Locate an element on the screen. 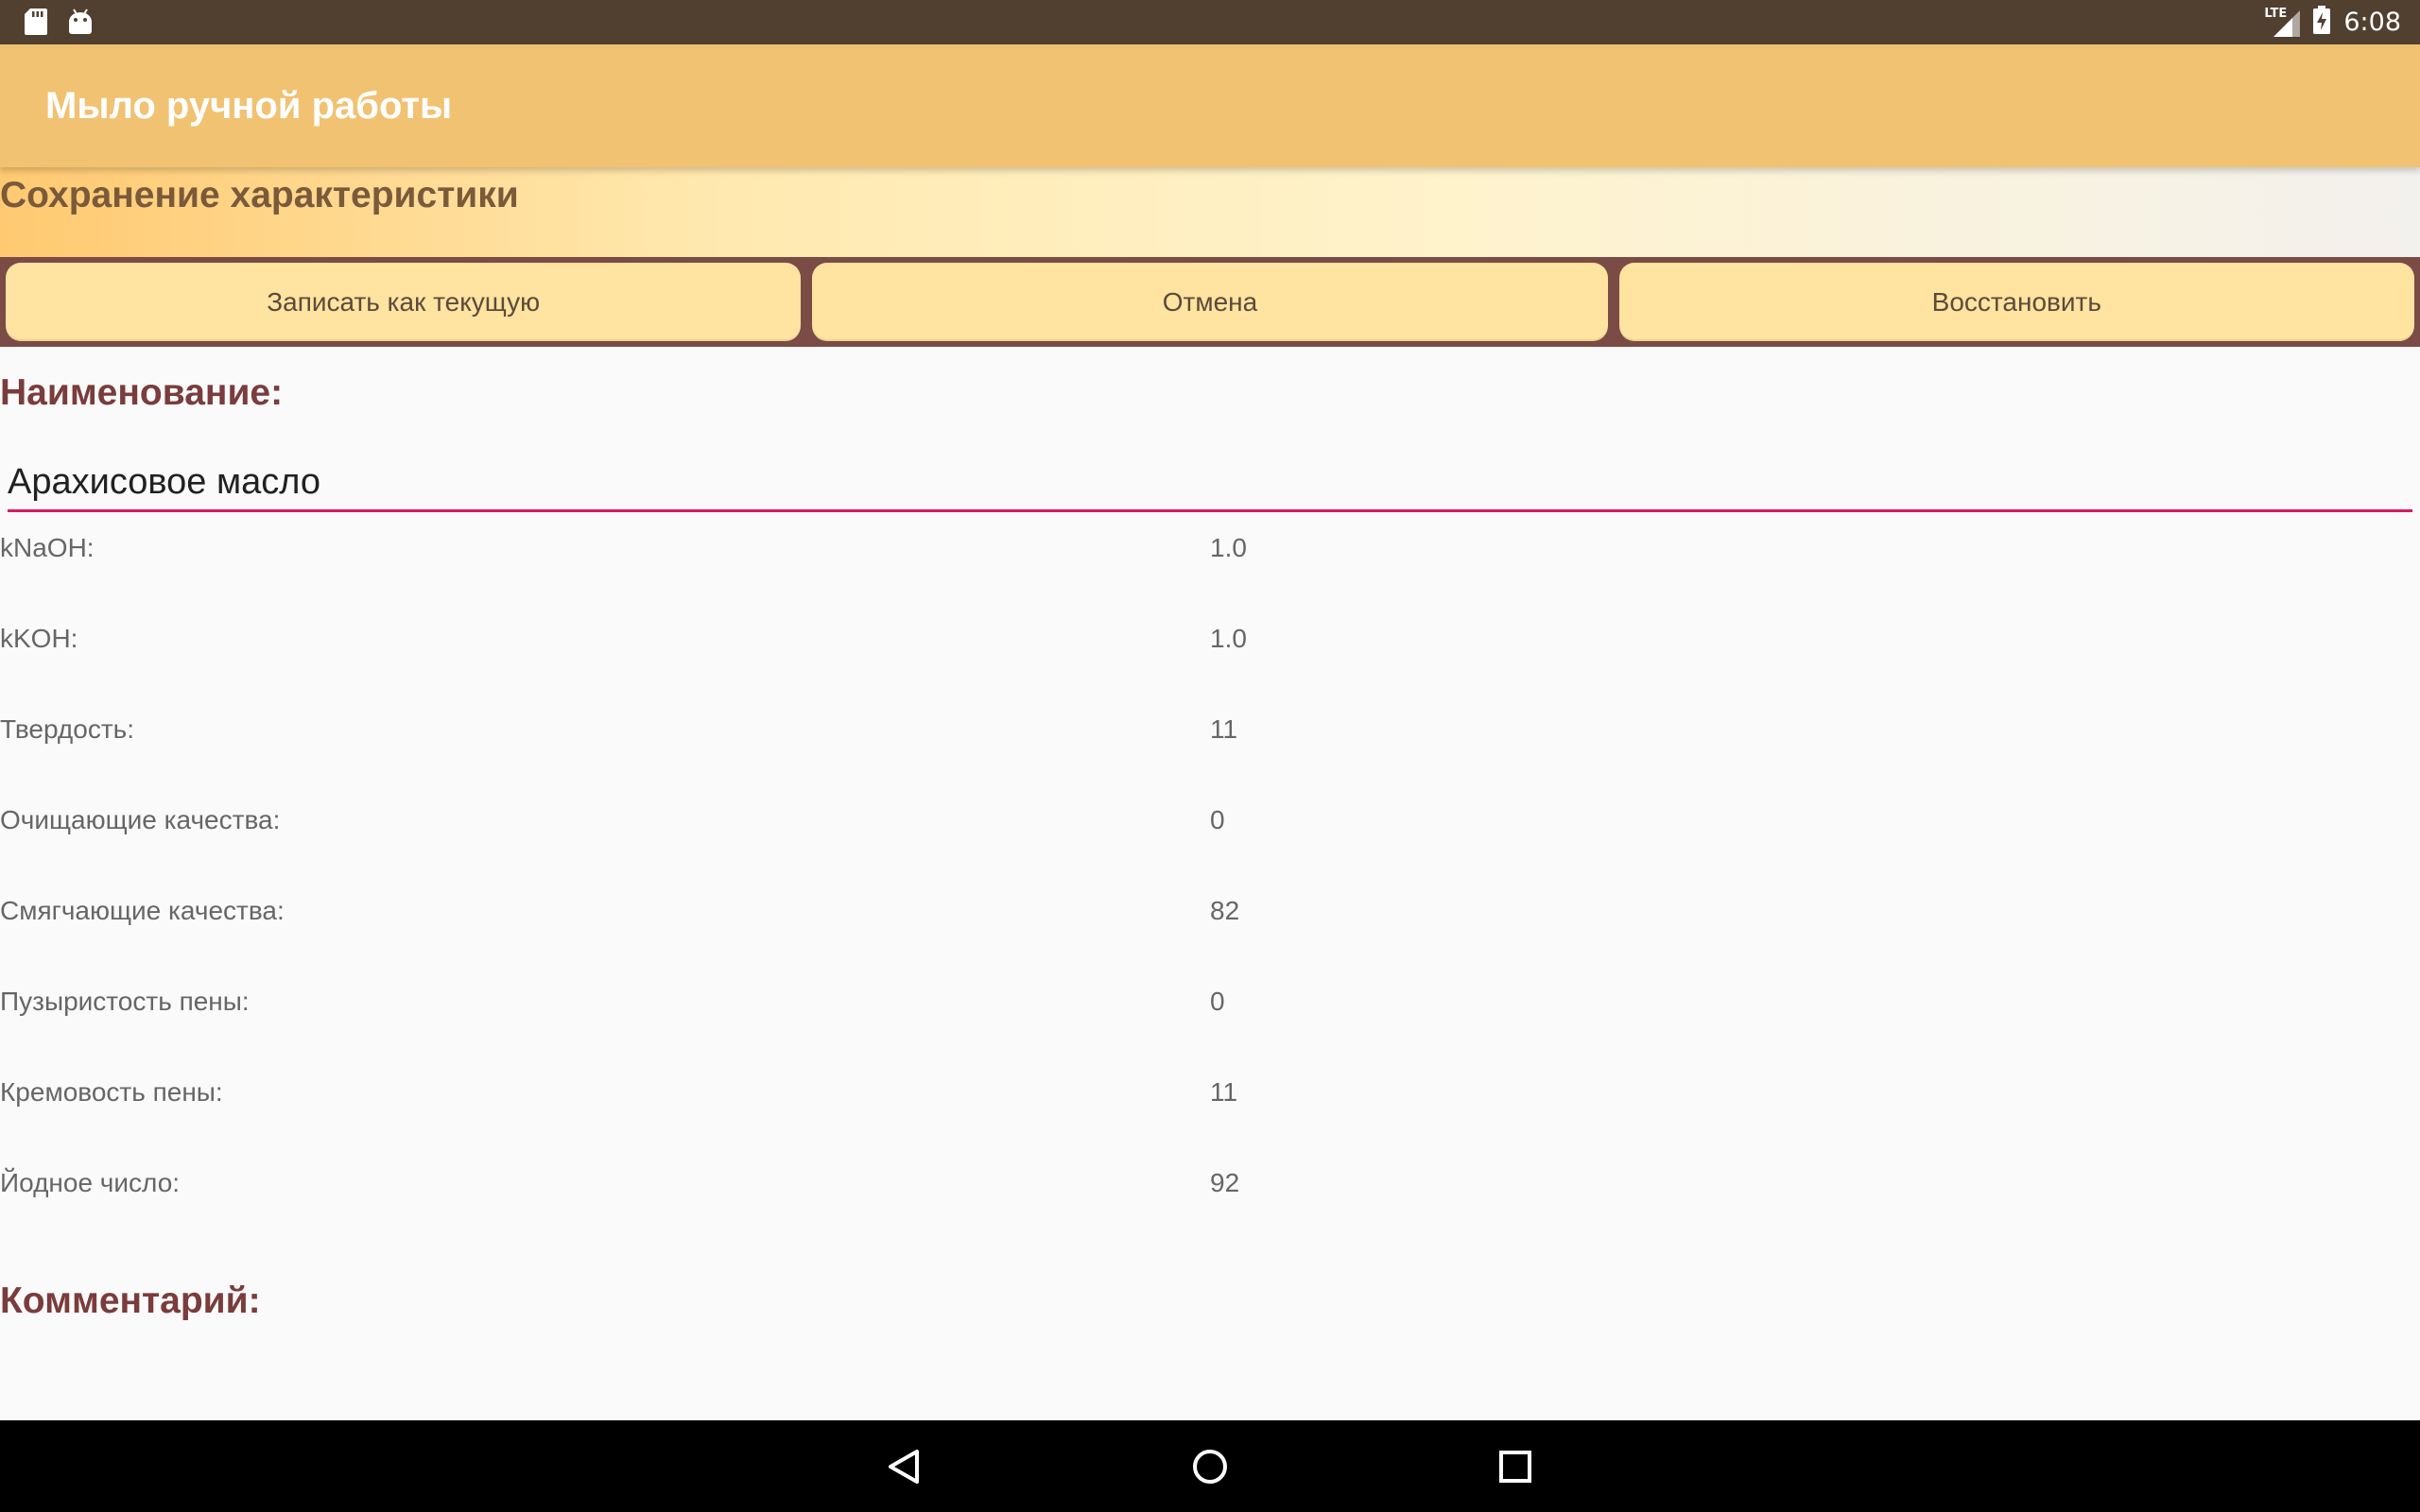 The image size is (2420, 1512). property-label: Очищающие качества: is located at coordinates (140, 819).